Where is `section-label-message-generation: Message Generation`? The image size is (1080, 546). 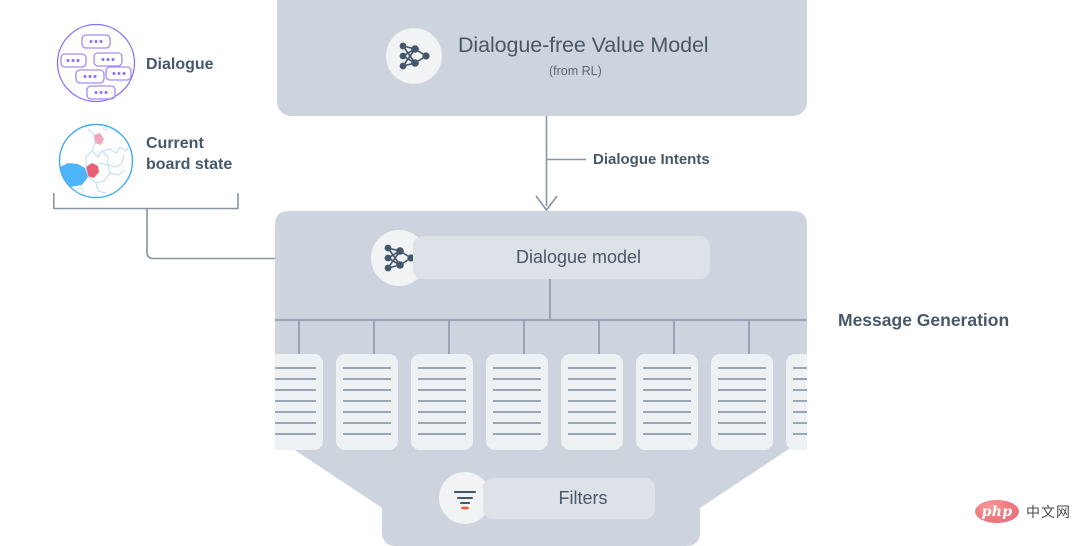
section-label-message-generation: Message Generation is located at coordinates (924, 320).